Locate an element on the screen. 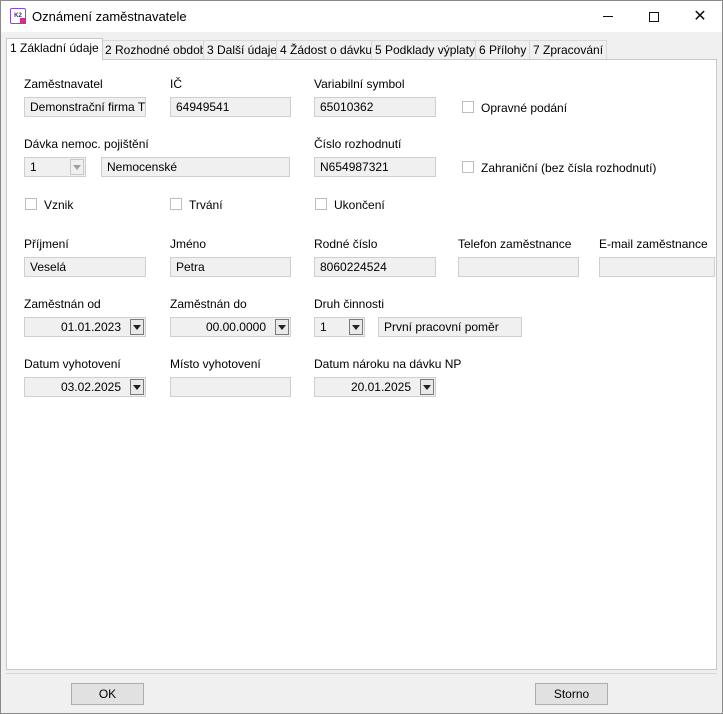  birth-number-label: Rodné číslo is located at coordinates (346, 244).